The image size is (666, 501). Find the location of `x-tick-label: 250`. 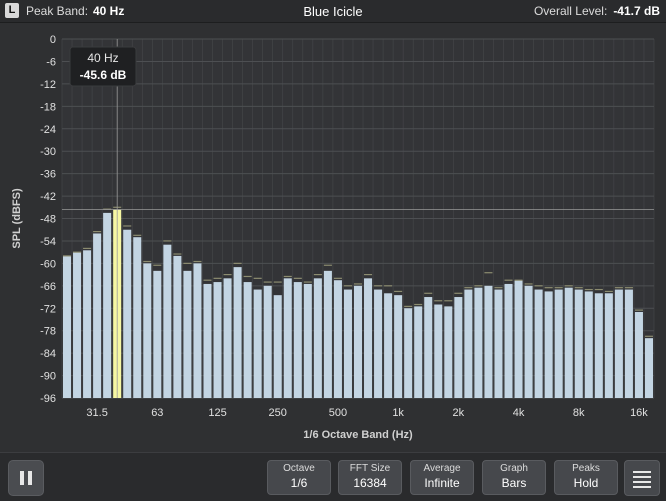

x-tick-label: 250 is located at coordinates (278, 413).